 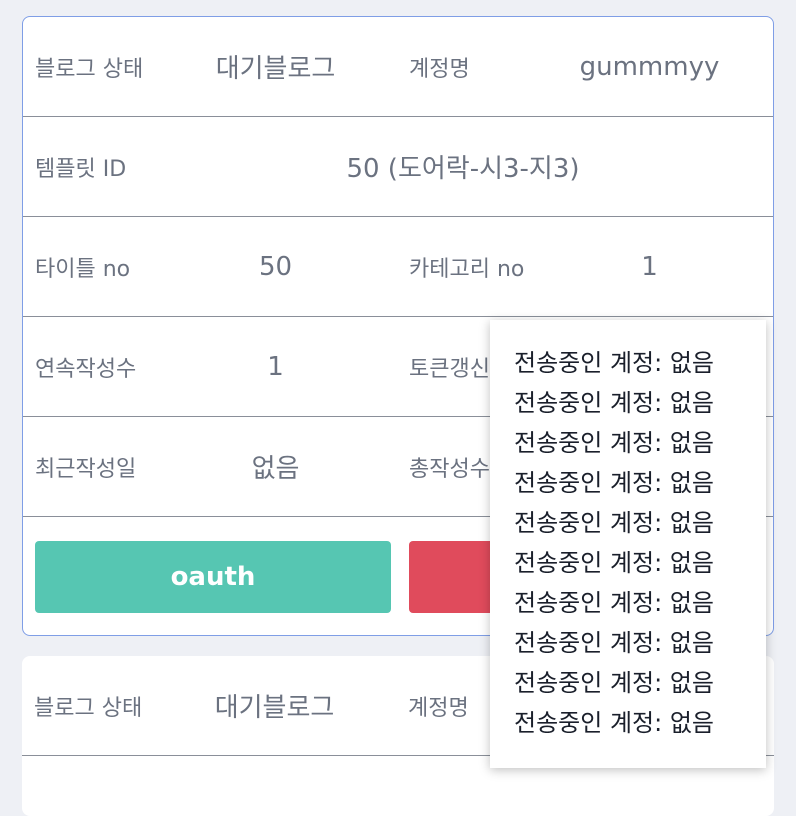 I want to click on blog-status-row: 블로그 상태 대기블로그 계정명 gummmyy, so click(x=398, y=67).